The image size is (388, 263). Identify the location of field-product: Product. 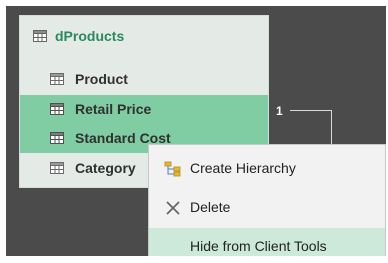
(144, 79).